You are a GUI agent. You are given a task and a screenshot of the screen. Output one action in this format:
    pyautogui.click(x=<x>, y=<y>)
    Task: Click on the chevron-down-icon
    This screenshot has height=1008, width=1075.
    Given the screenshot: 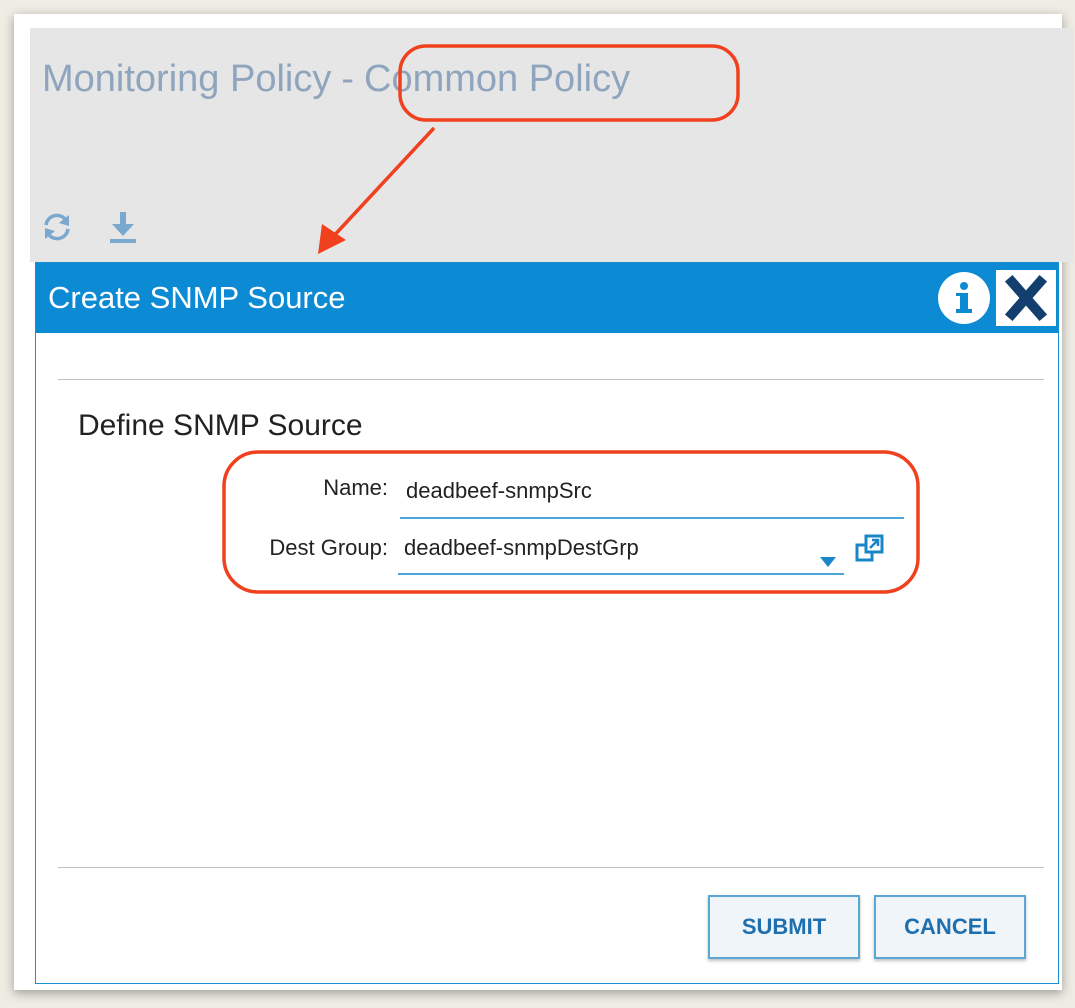 What is the action you would take?
    pyautogui.click(x=828, y=557)
    